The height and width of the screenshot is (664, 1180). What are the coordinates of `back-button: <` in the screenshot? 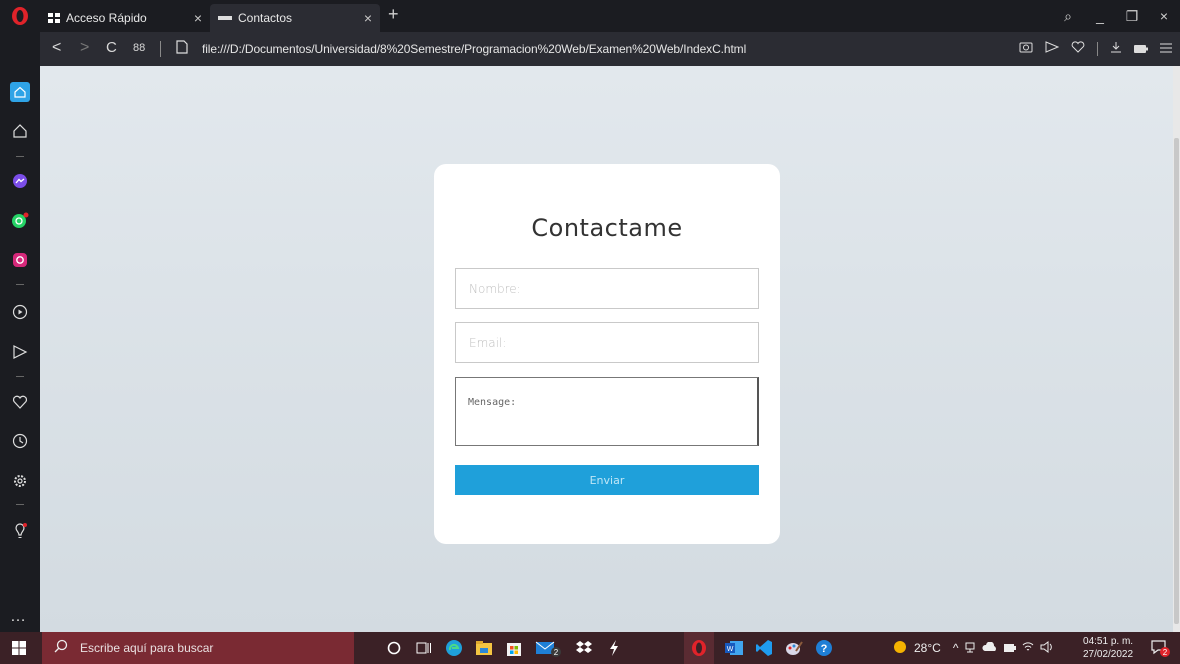 It's located at (56, 48).